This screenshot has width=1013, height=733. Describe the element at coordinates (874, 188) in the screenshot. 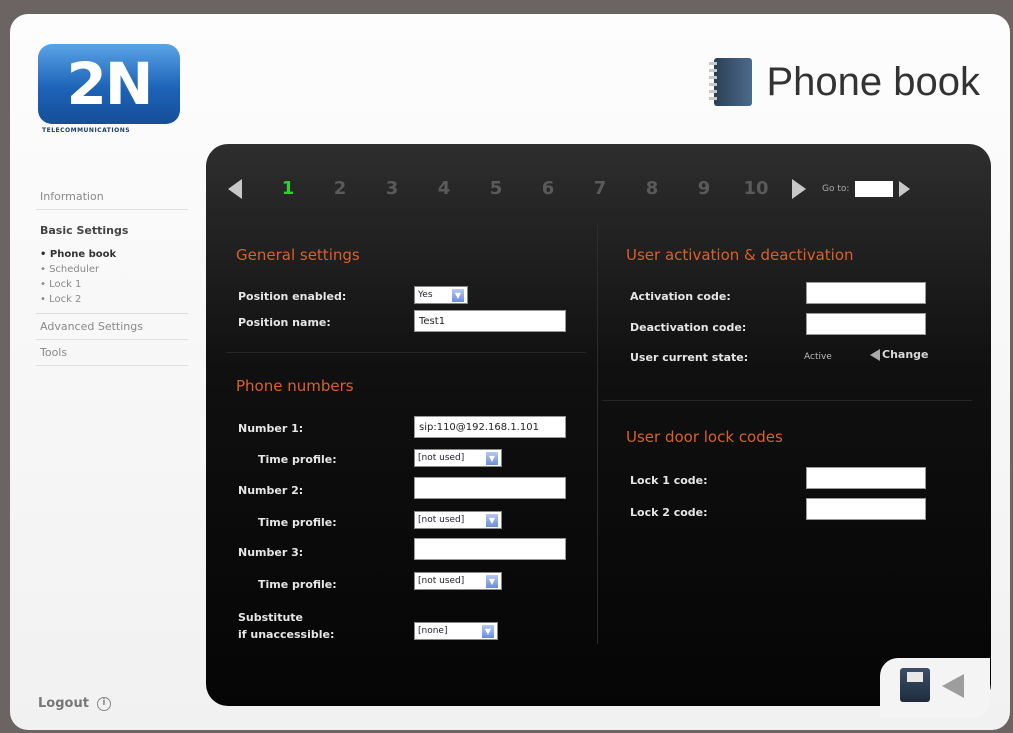

I see `goto-input` at that location.